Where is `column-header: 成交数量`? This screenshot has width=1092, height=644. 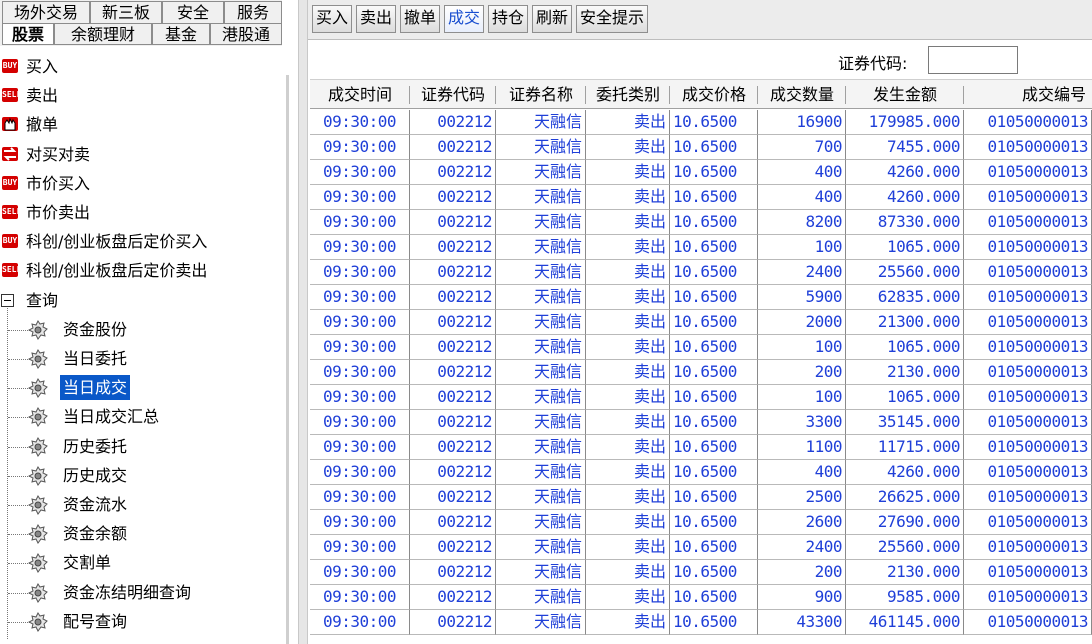
column-header: 成交数量 is located at coordinates (802, 94).